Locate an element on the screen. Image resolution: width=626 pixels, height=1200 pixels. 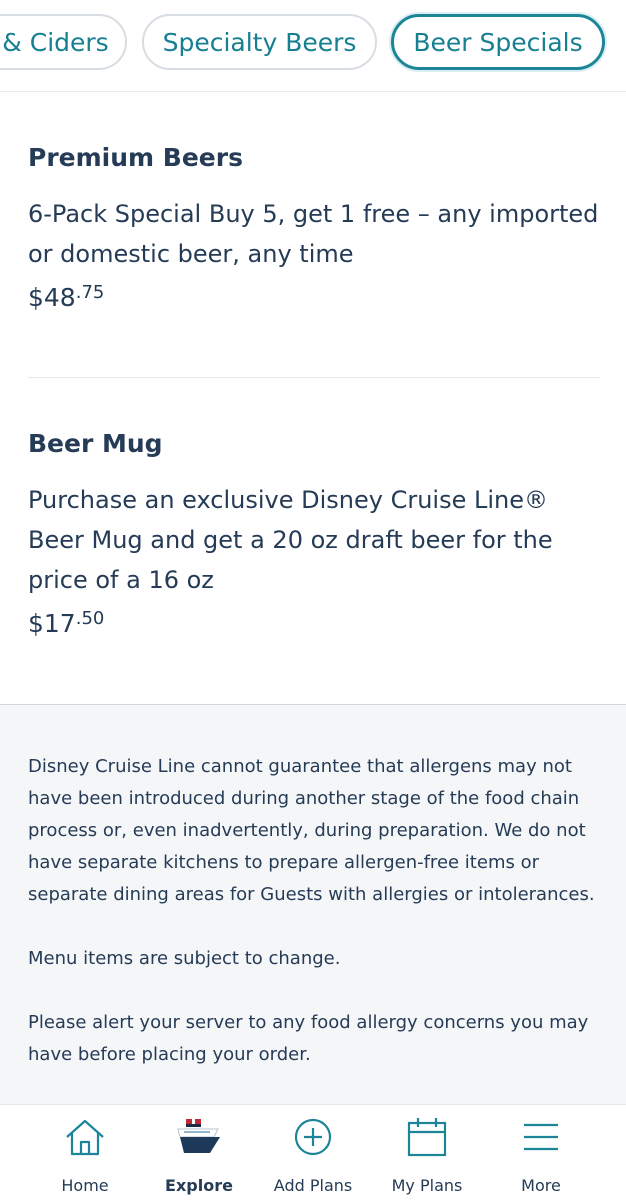
nav-explore: Explore is located at coordinates (199, 1152).